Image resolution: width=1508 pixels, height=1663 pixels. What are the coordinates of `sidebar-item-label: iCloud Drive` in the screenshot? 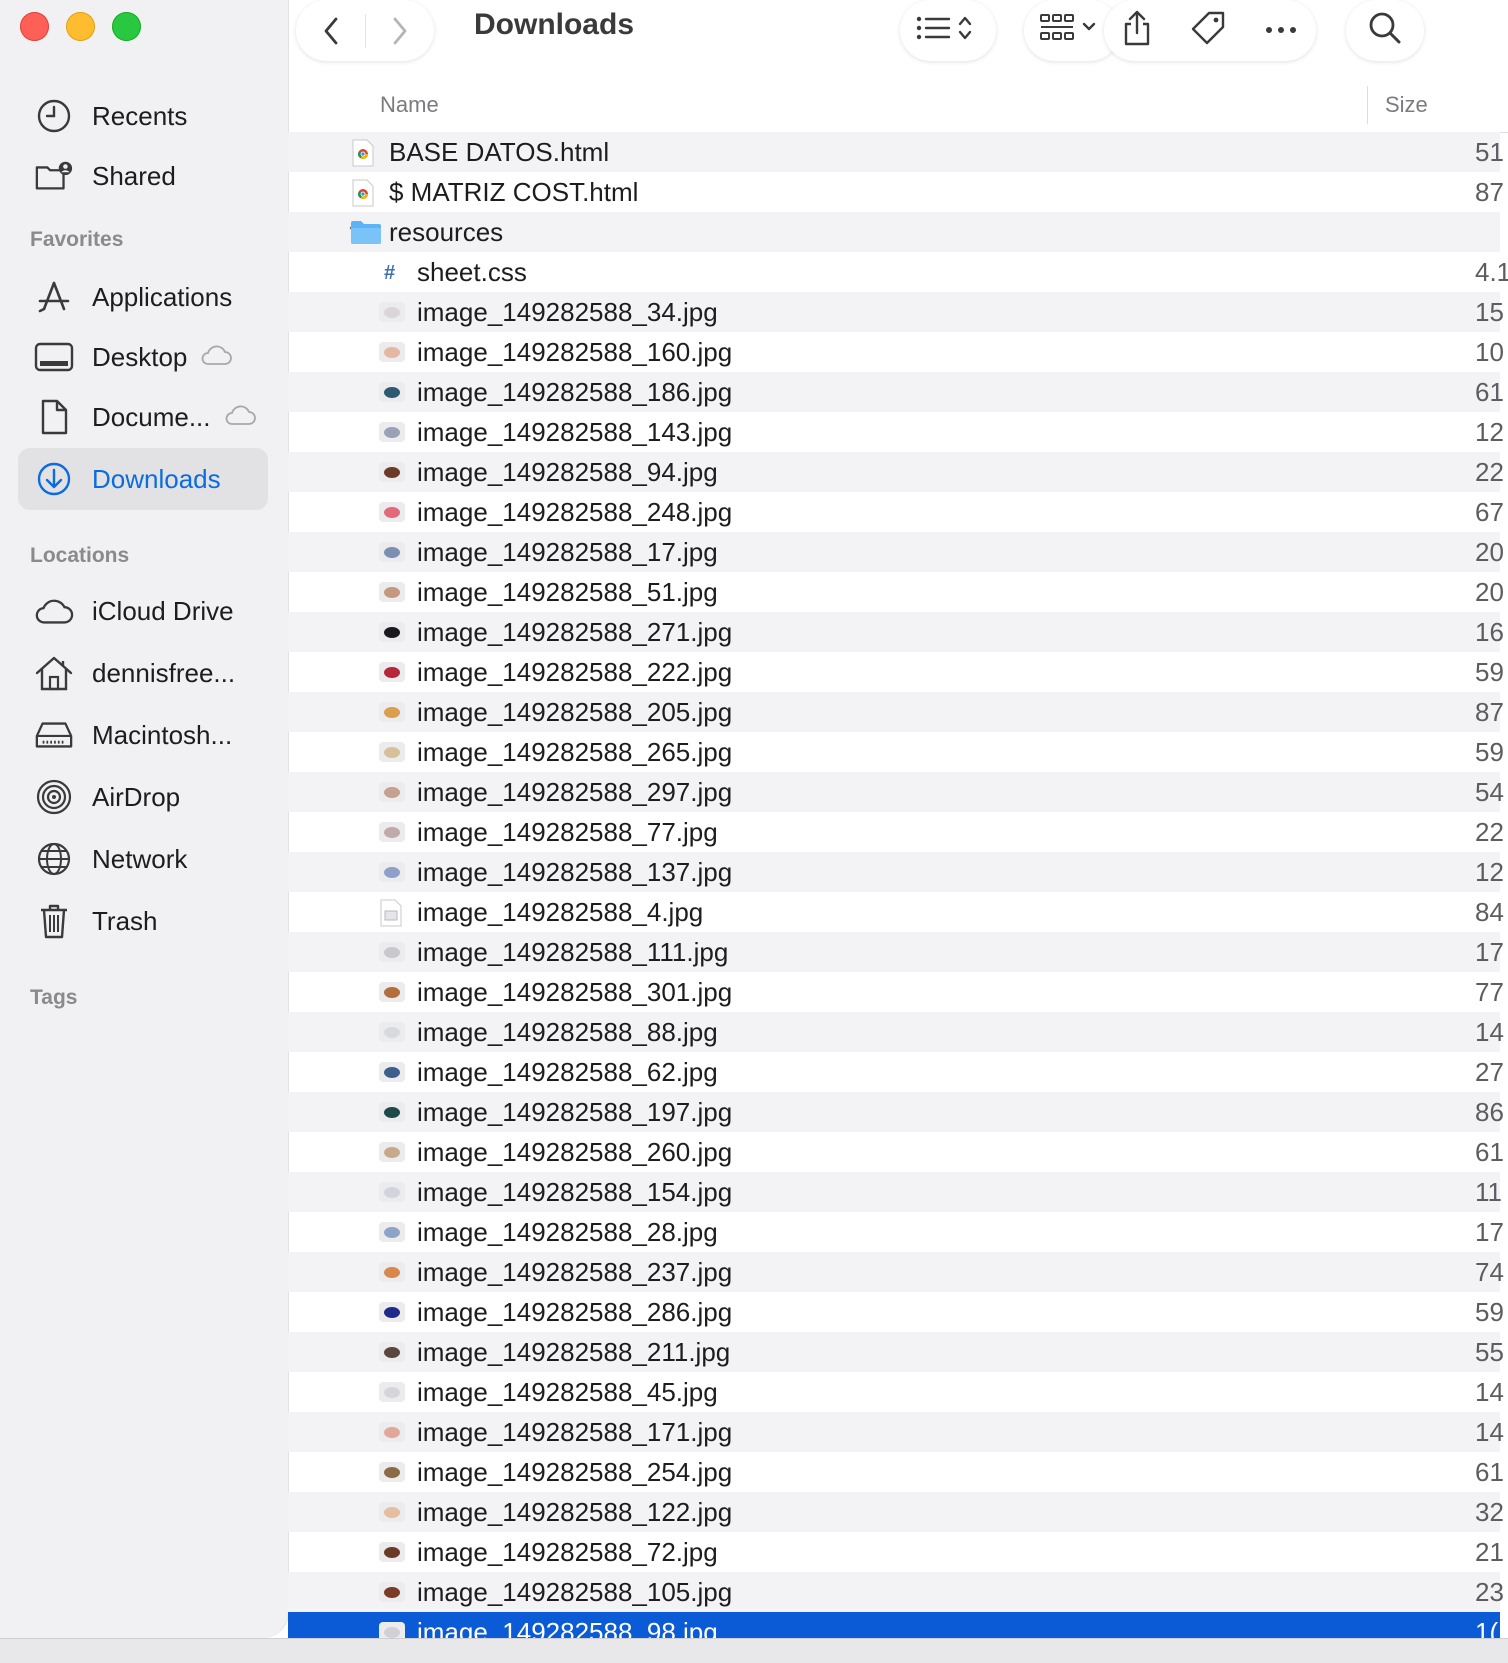 It's located at (163, 610).